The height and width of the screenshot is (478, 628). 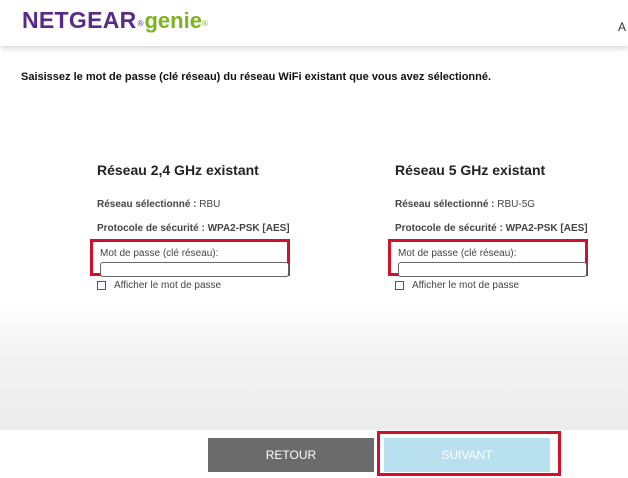 I want to click on back-button: RETOUR, so click(x=291, y=455).